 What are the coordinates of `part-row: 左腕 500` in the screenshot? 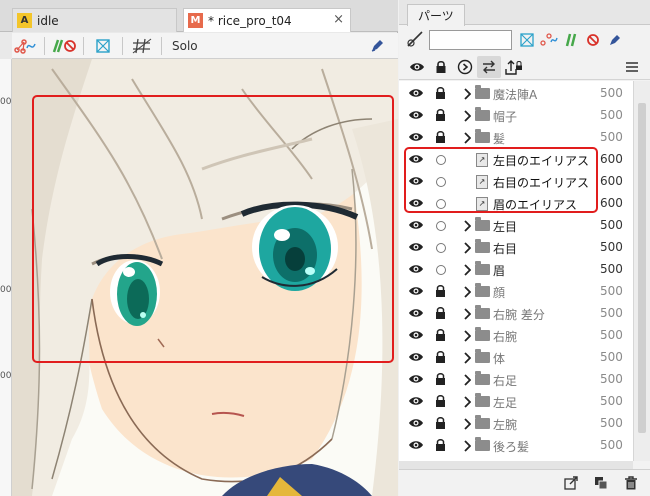 It's located at (516, 424).